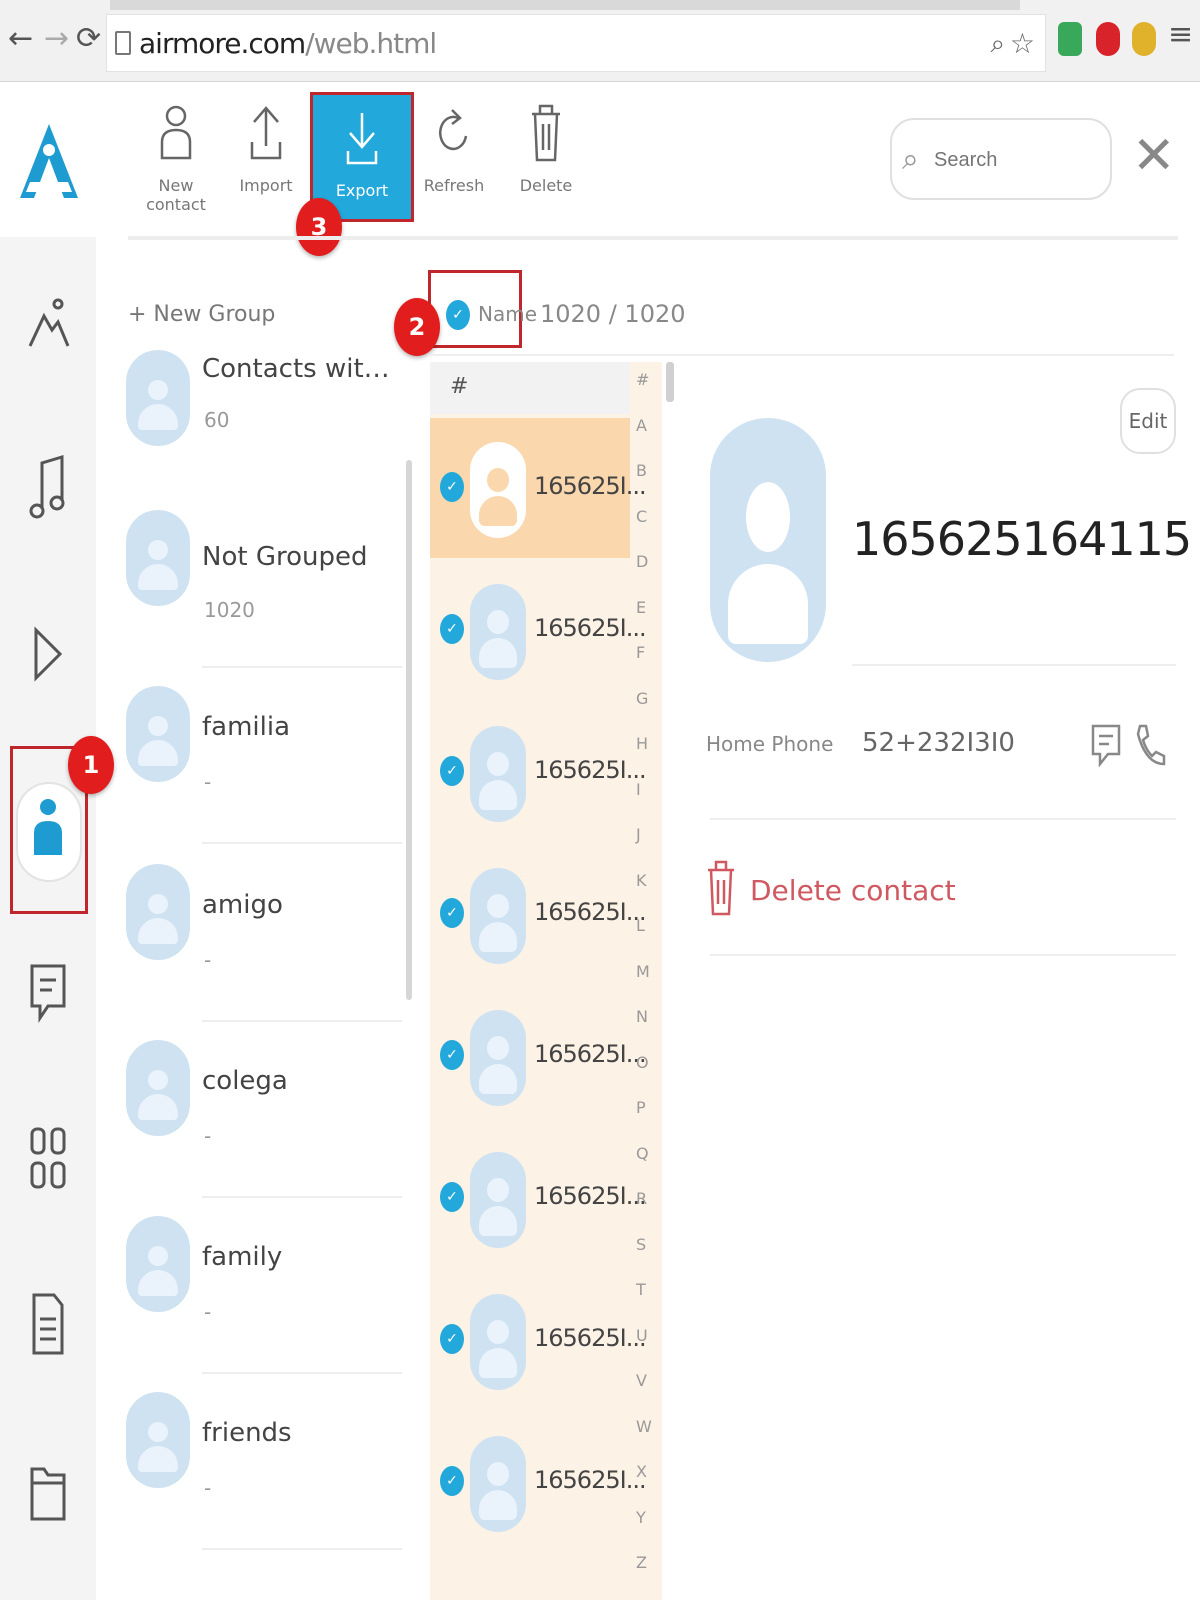 The image size is (1200, 1600). I want to click on play-icon, so click(48, 654).